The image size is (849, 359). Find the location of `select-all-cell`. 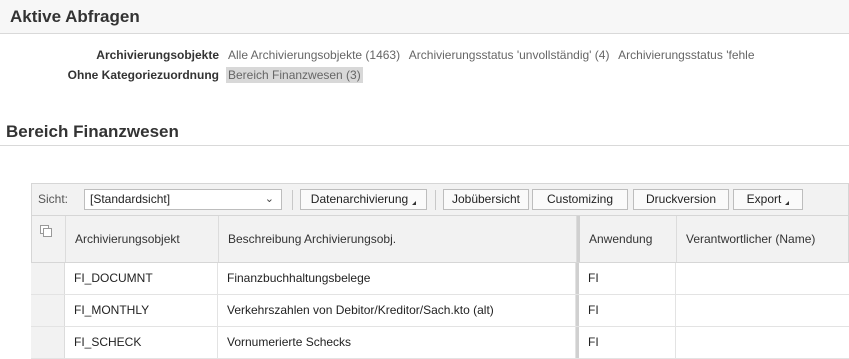

select-all-cell is located at coordinates (49, 239).